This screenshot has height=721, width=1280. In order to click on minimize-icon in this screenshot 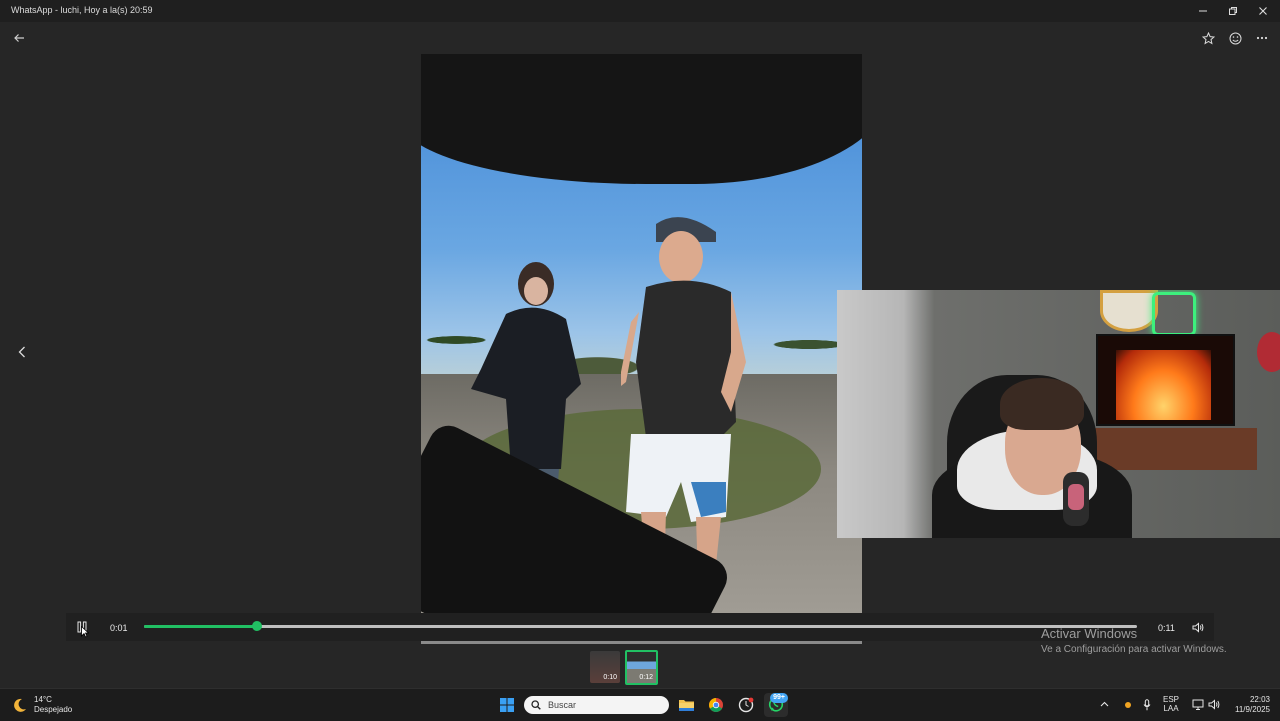, I will do `click(1203, 11)`.